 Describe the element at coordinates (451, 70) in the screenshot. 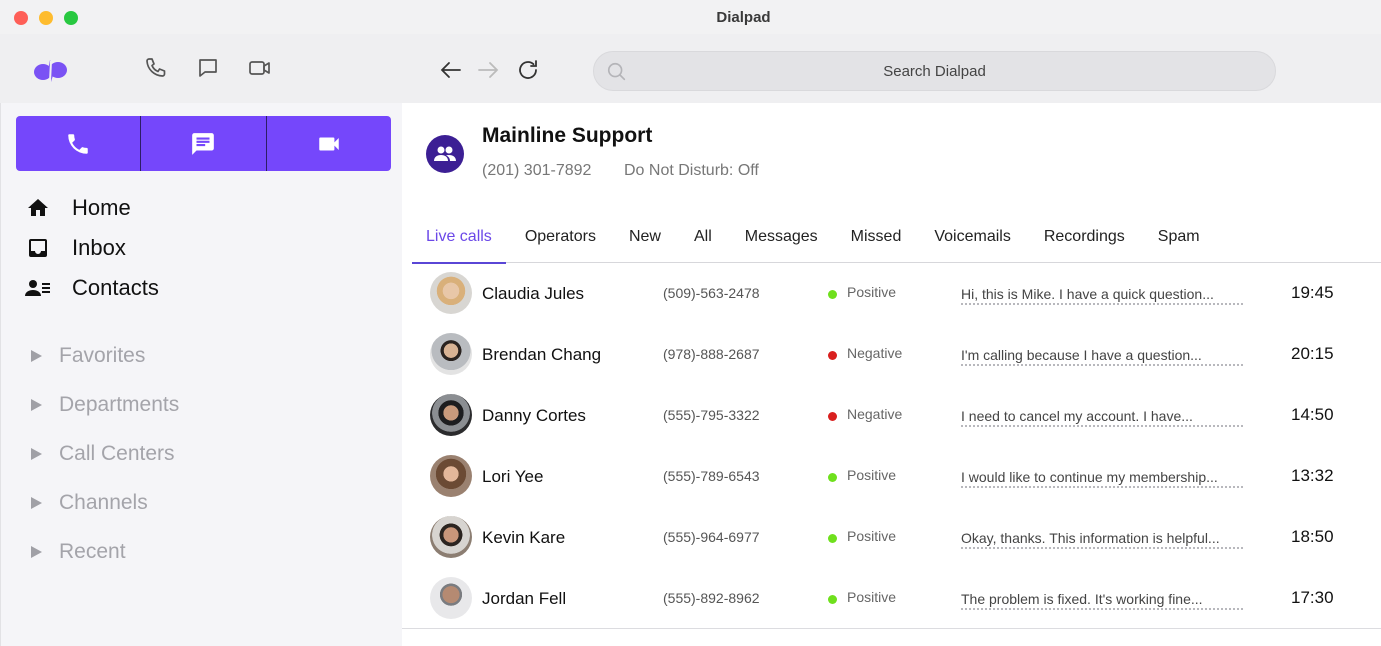

I see `back-arrow-icon` at that location.